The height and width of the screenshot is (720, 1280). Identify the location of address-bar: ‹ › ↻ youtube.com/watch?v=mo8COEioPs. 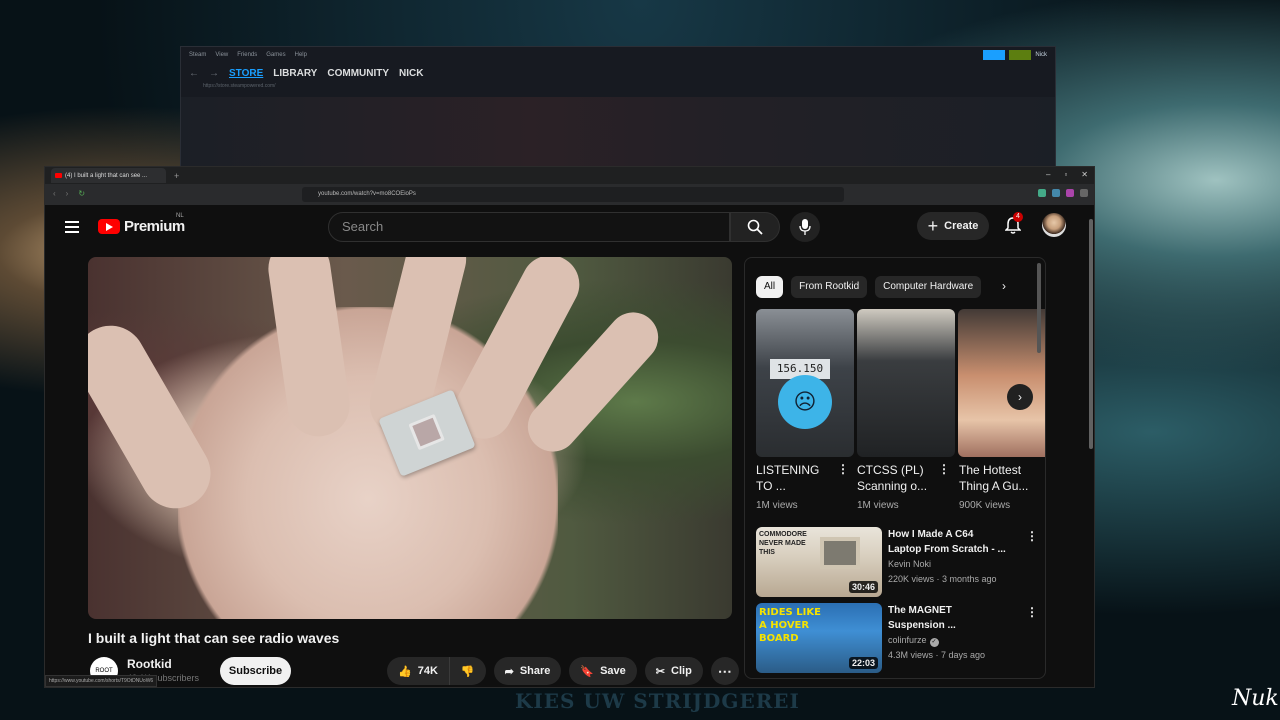
(569, 194).